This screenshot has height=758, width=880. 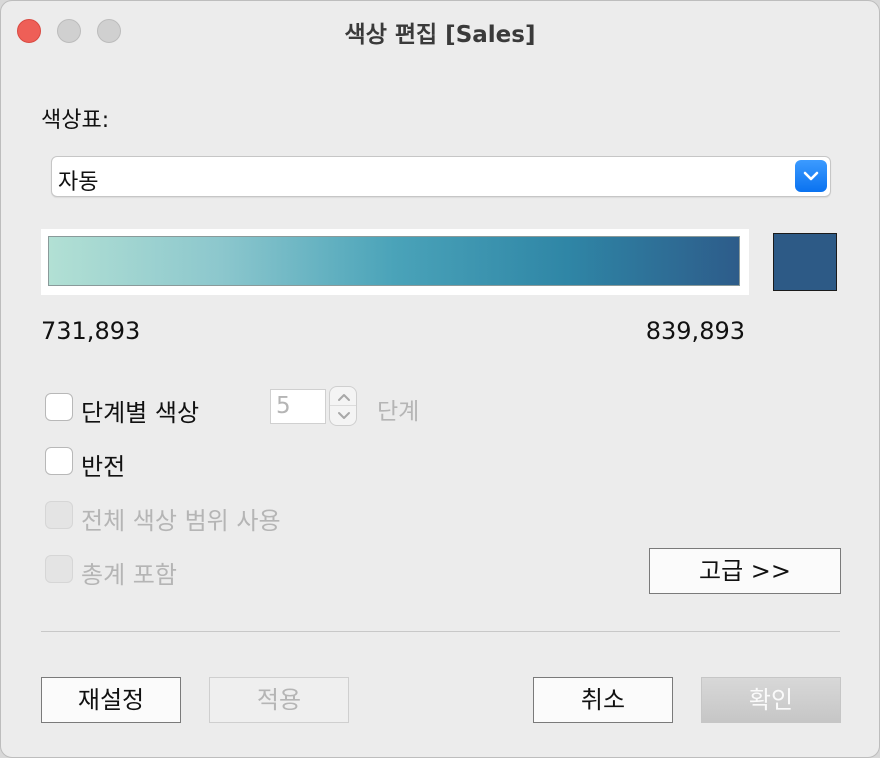 I want to click on apply-button: 적용, so click(x=279, y=700).